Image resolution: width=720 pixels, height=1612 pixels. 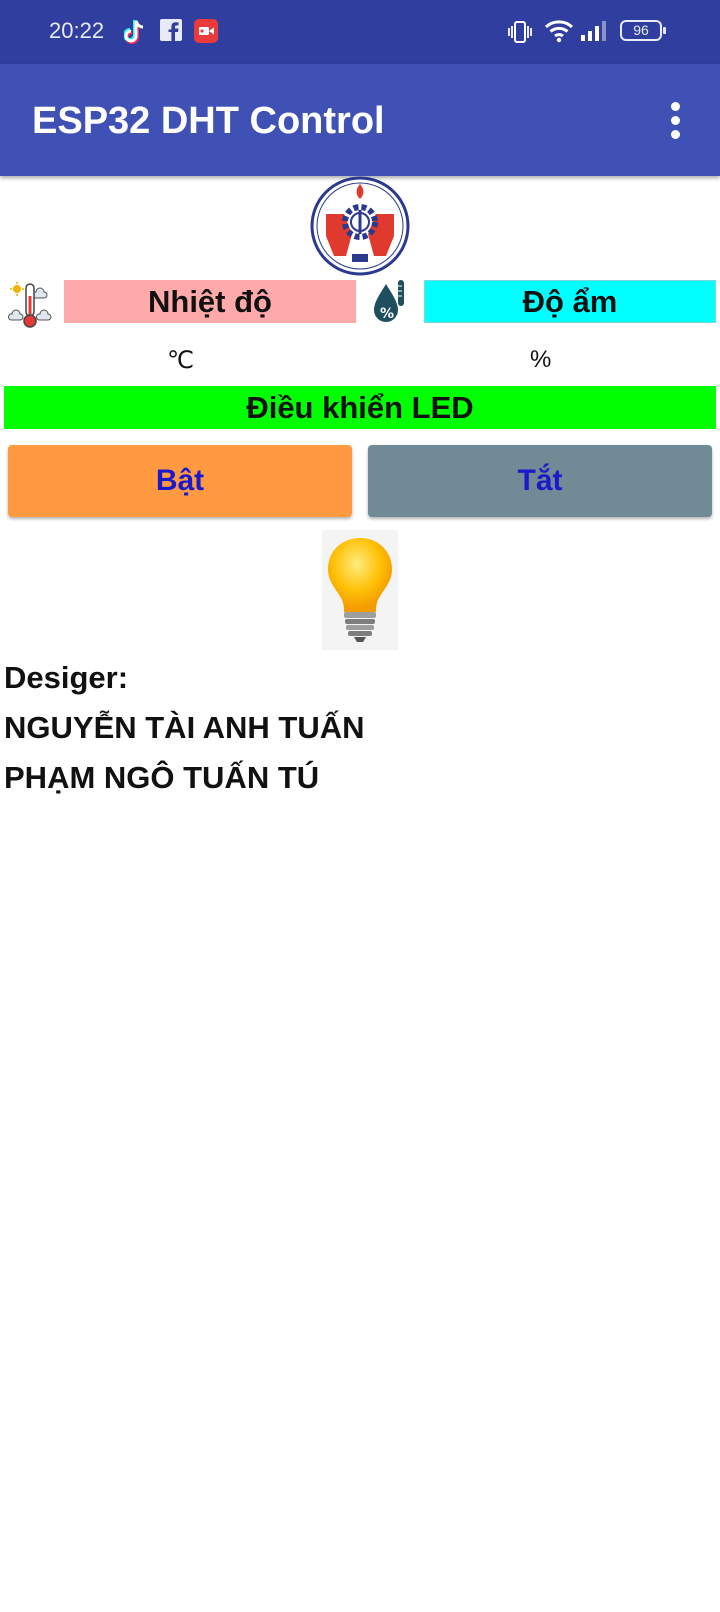 I want to click on designer-heading: Desiger:, so click(x=66, y=677).